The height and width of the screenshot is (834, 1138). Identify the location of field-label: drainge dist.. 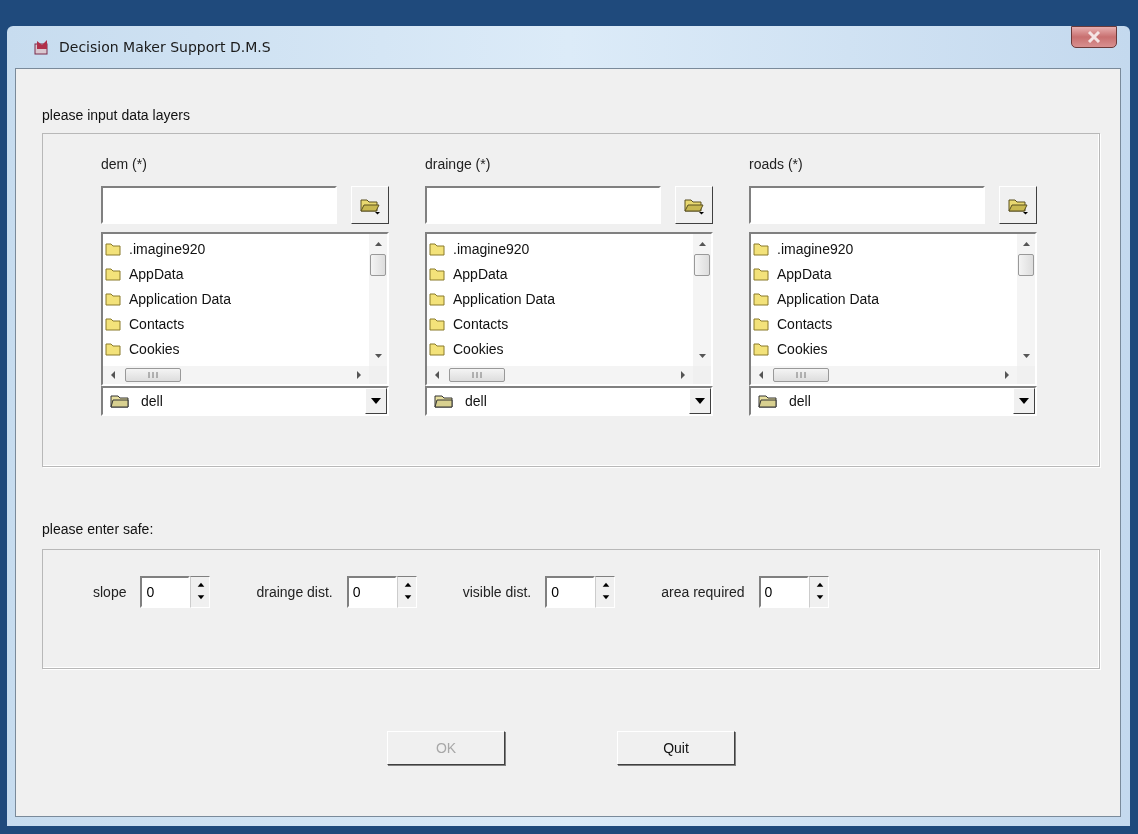
(294, 592).